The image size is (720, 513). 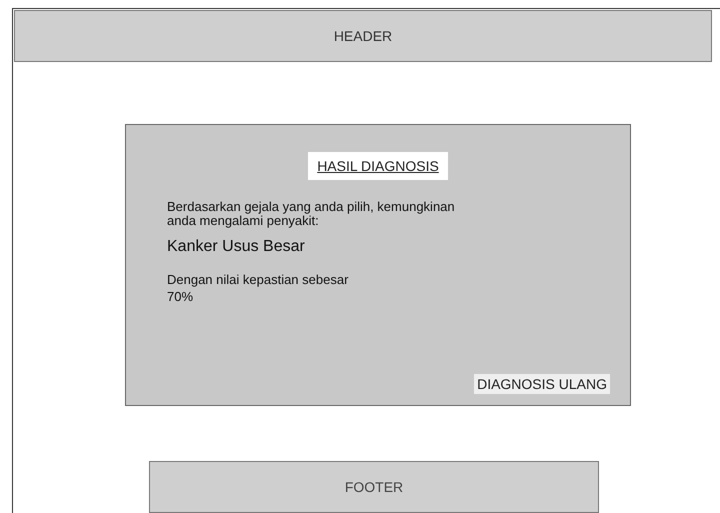 What do you see at coordinates (236, 247) in the screenshot?
I see `disease-name: Kanker Usus Besar` at bounding box center [236, 247].